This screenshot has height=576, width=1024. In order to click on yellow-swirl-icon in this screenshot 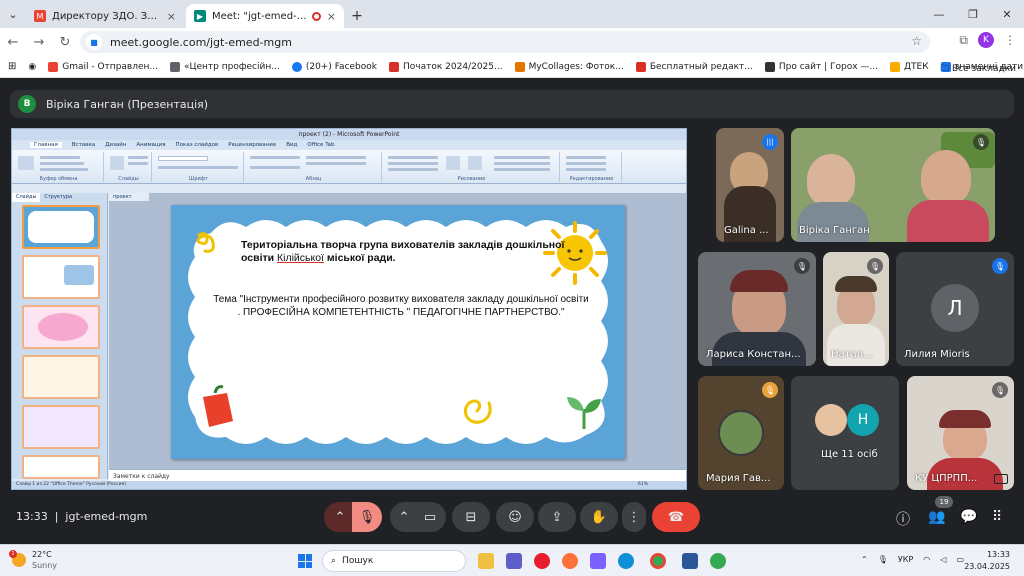, I will do `click(477, 411)`.